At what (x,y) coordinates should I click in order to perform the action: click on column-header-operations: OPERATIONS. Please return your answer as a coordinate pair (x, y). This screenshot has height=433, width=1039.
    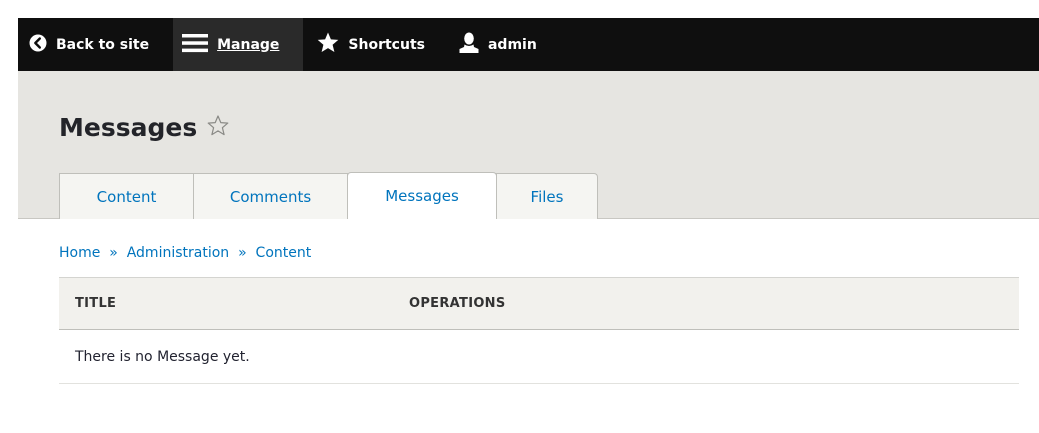
    Looking at the image, I should click on (457, 303).